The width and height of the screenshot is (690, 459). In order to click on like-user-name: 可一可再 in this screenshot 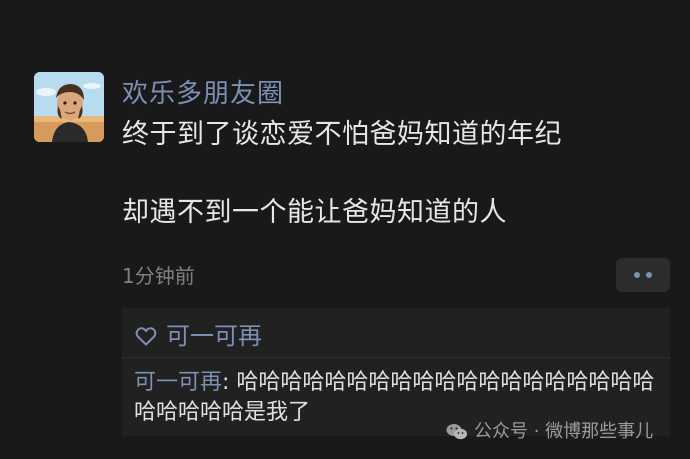, I will do `click(214, 336)`.